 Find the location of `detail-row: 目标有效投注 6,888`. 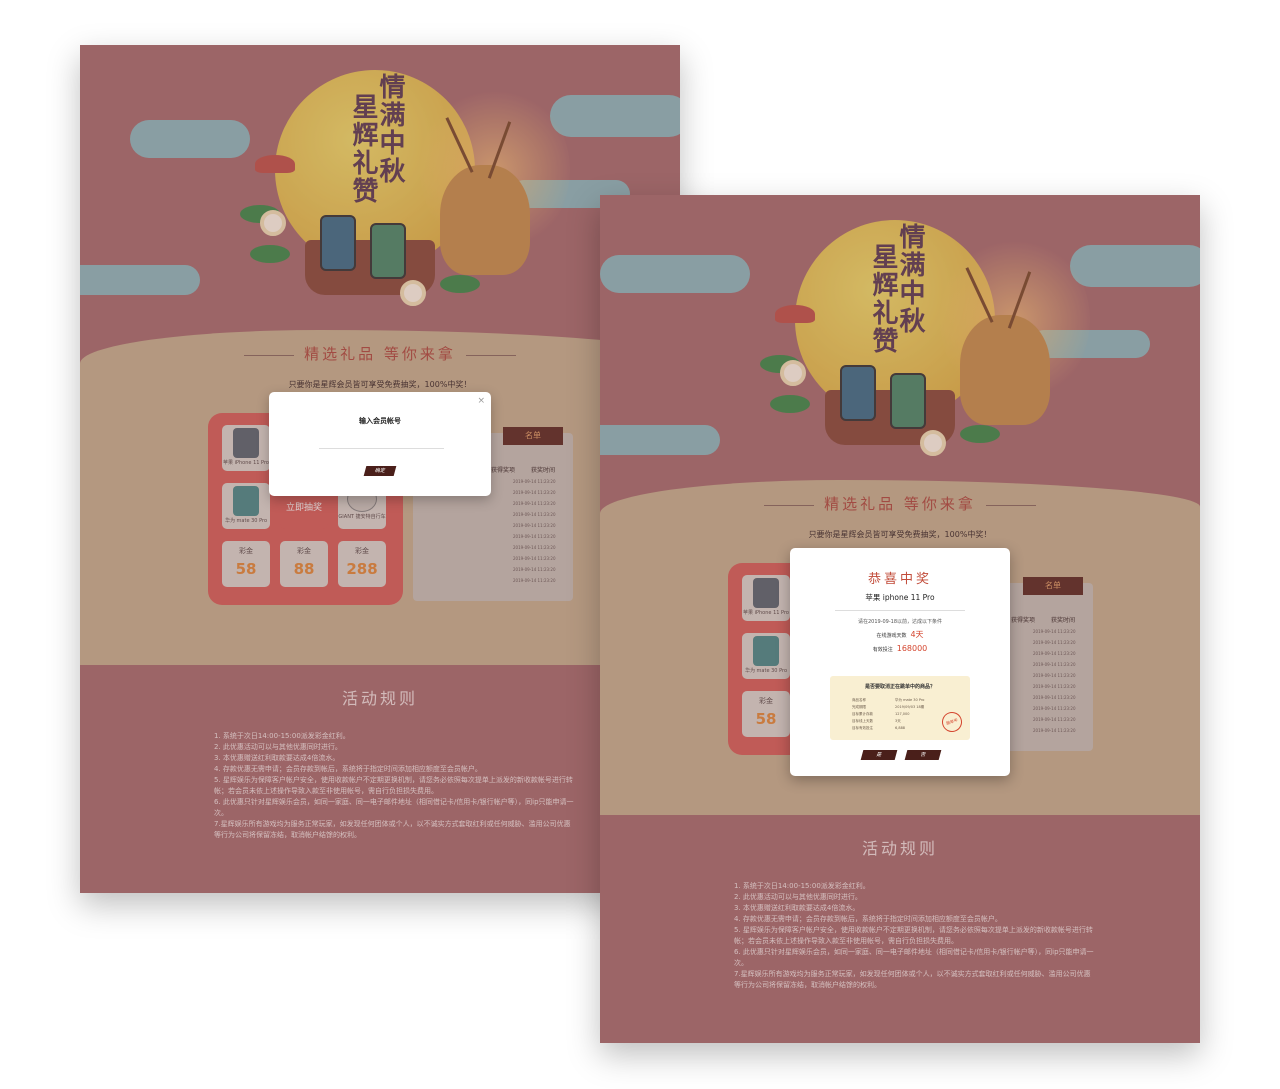

detail-row: 目标有效投注 6,888 is located at coordinates (879, 728).